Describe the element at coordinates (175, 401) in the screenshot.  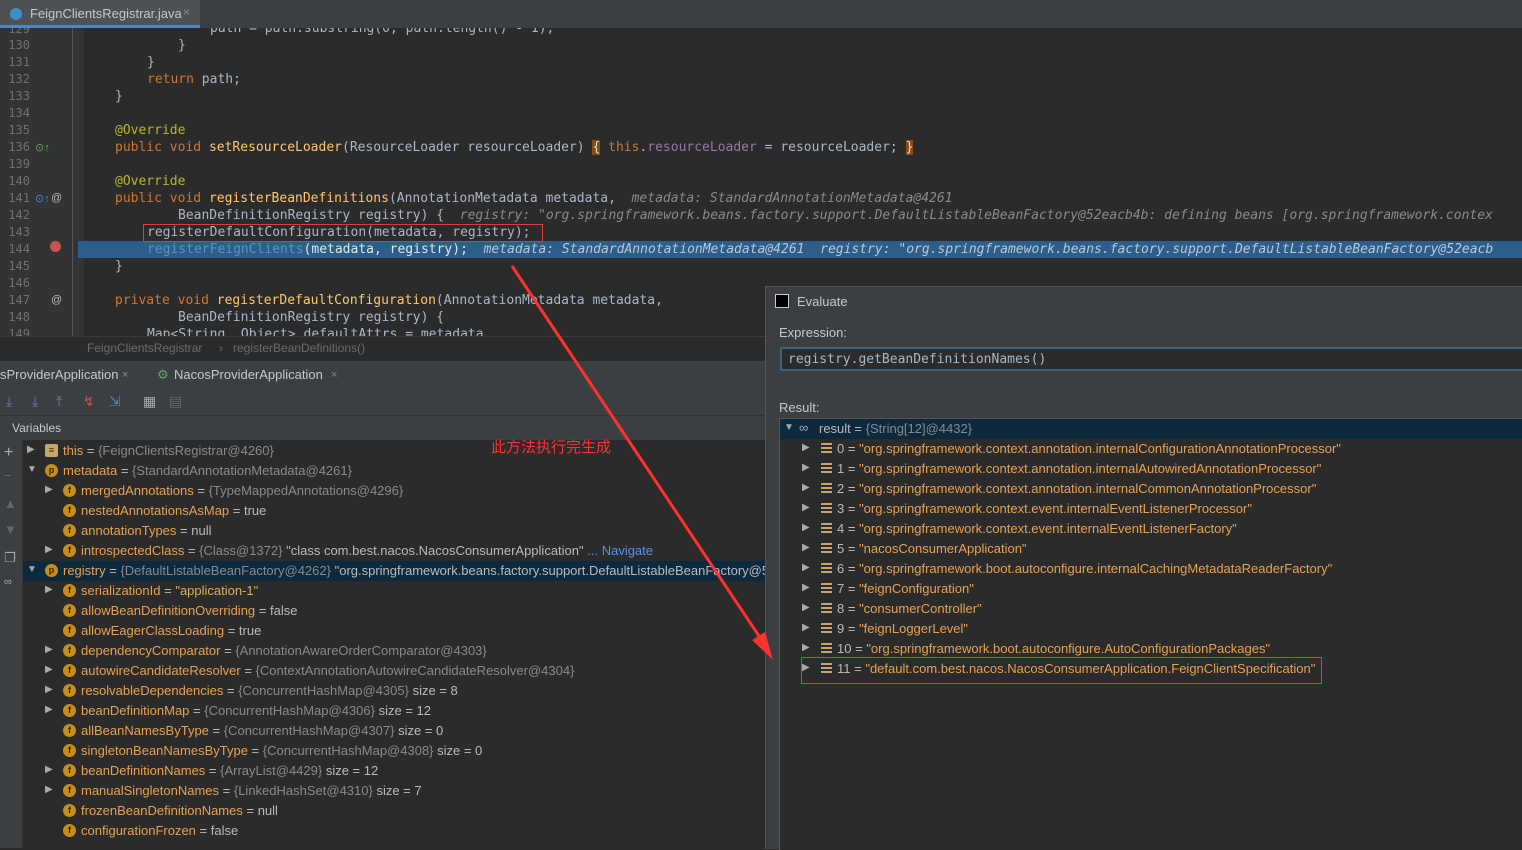
I see `trace-icon: ▤` at that location.